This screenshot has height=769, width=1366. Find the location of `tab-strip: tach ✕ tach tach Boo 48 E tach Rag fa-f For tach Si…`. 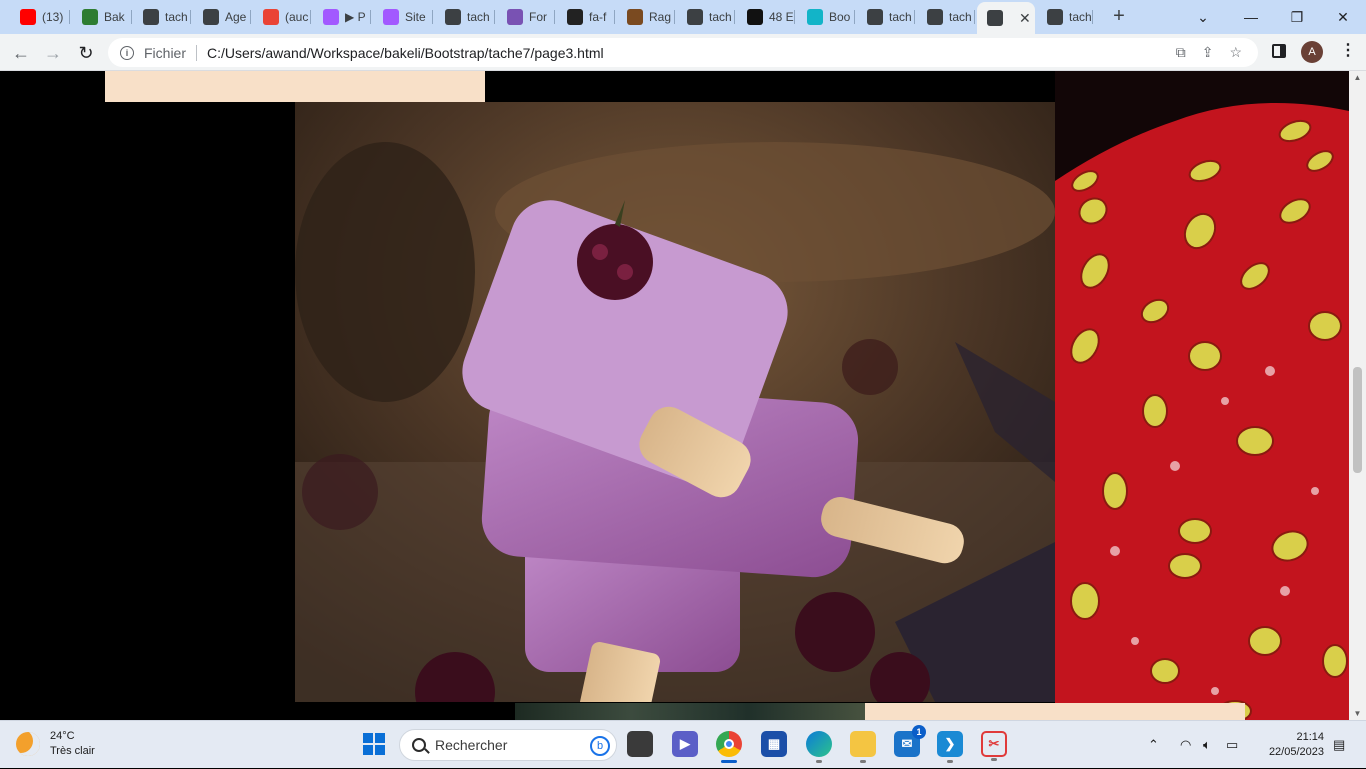

tab-strip: tach ✕ tach tach Boo 48 E tach Rag fa-f For tach Si… is located at coordinates (683, 17).